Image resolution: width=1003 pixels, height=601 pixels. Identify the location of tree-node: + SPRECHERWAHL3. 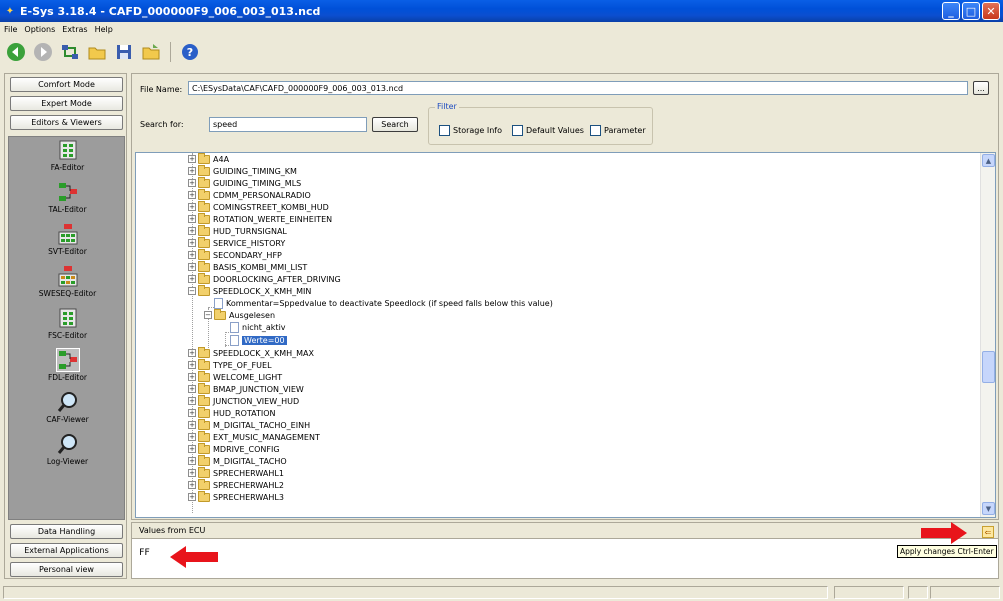
(236, 496).